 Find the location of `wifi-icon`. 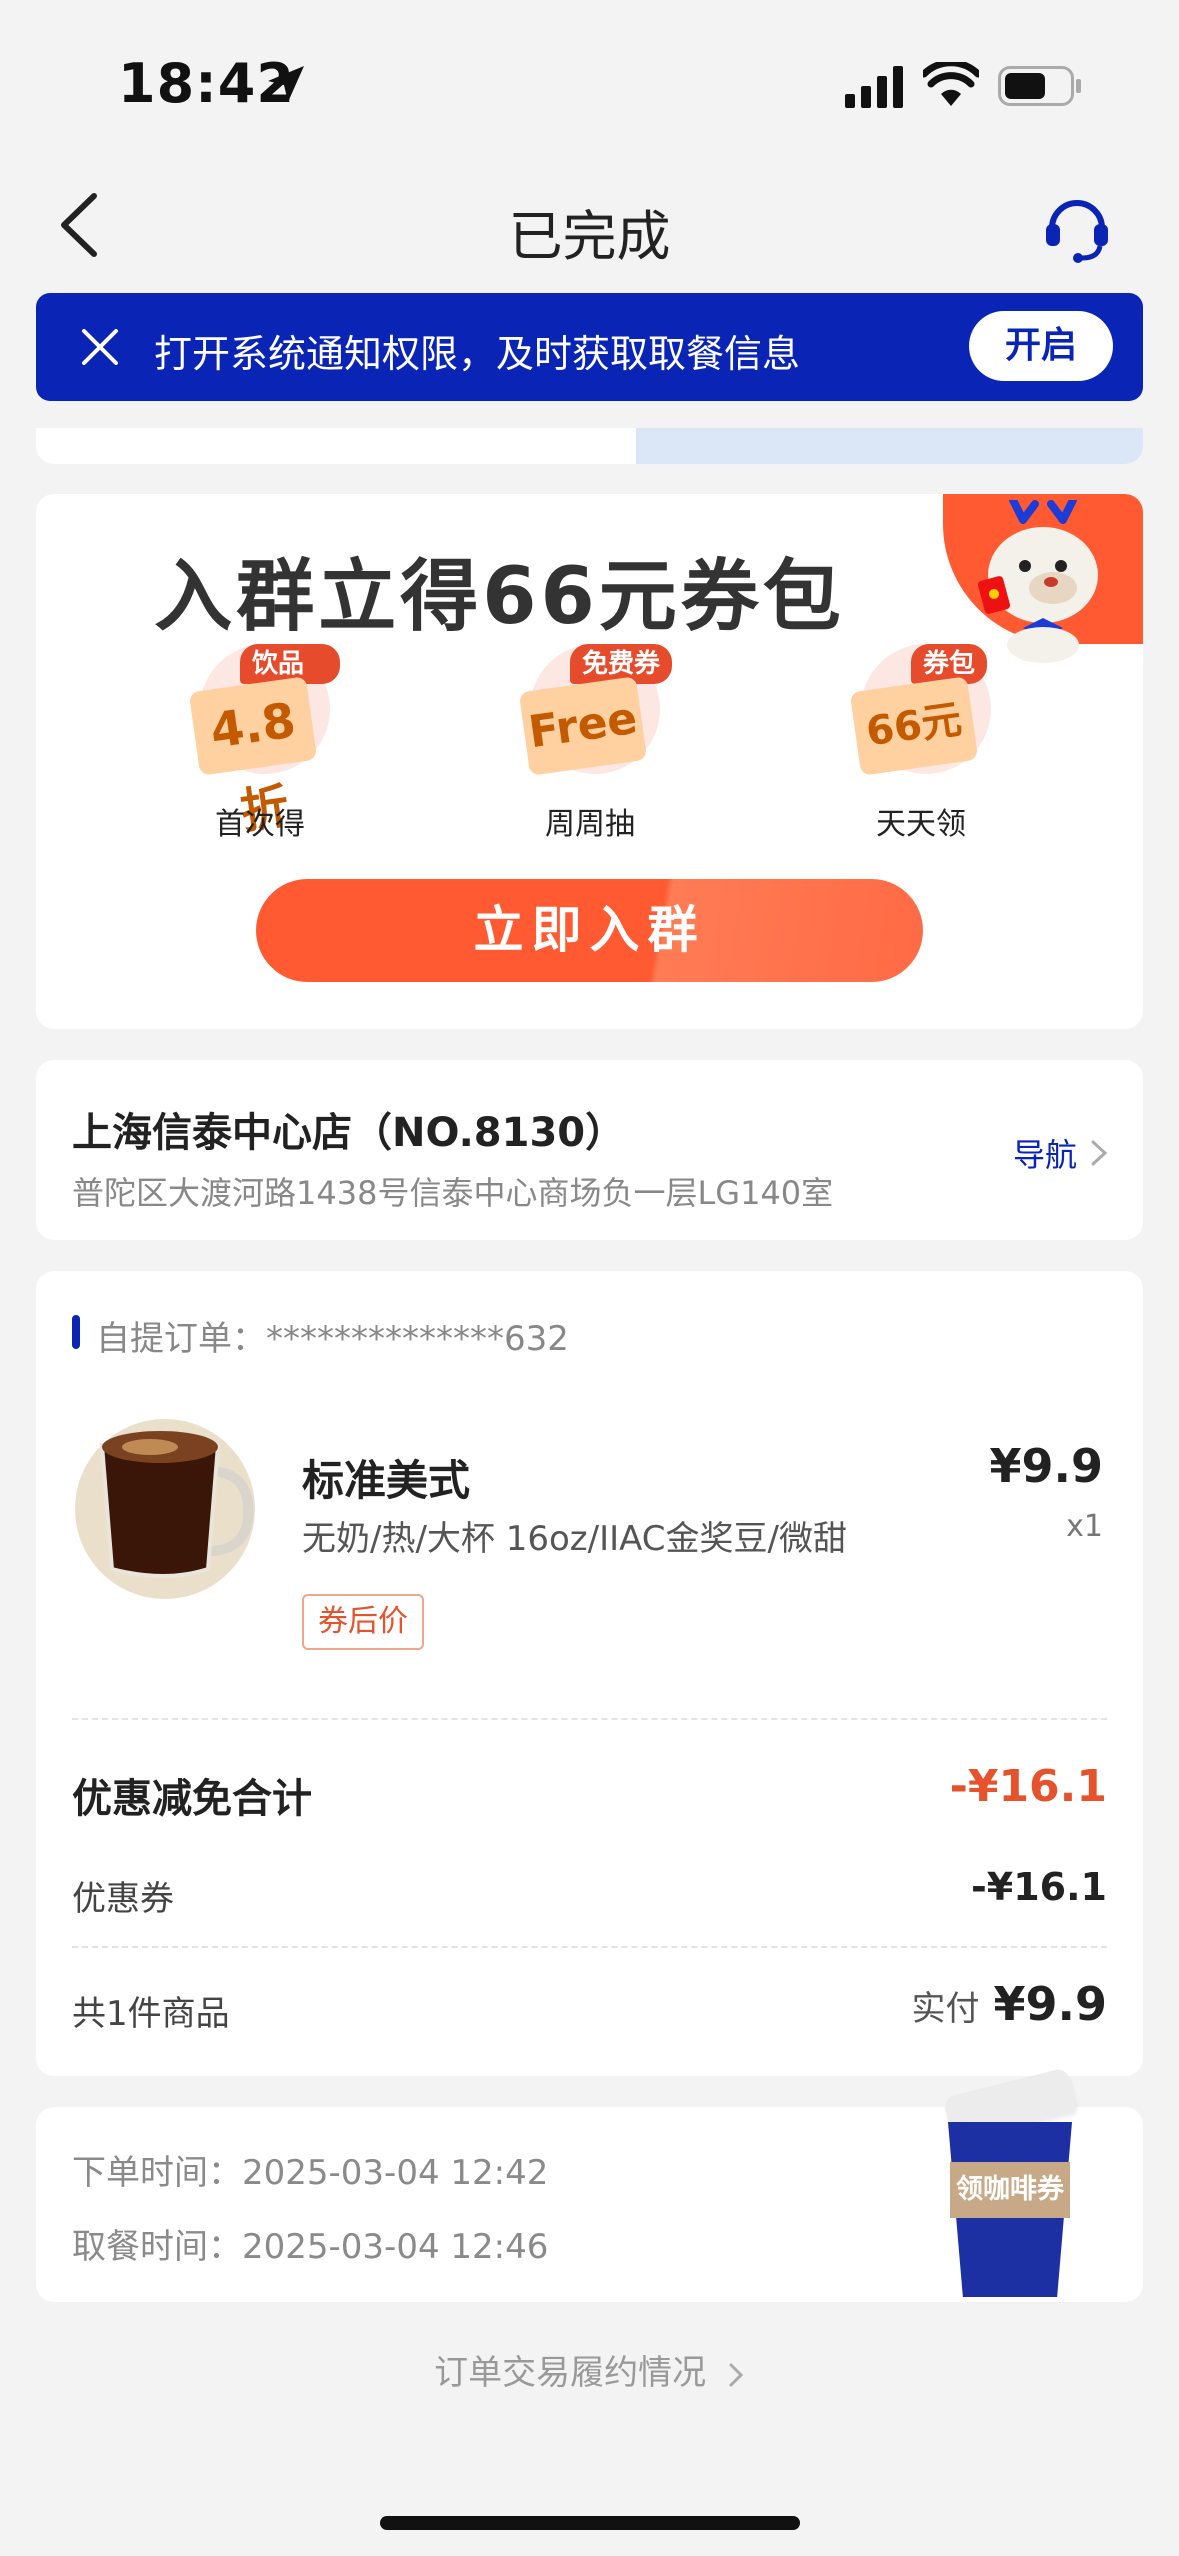

wifi-icon is located at coordinates (951, 84).